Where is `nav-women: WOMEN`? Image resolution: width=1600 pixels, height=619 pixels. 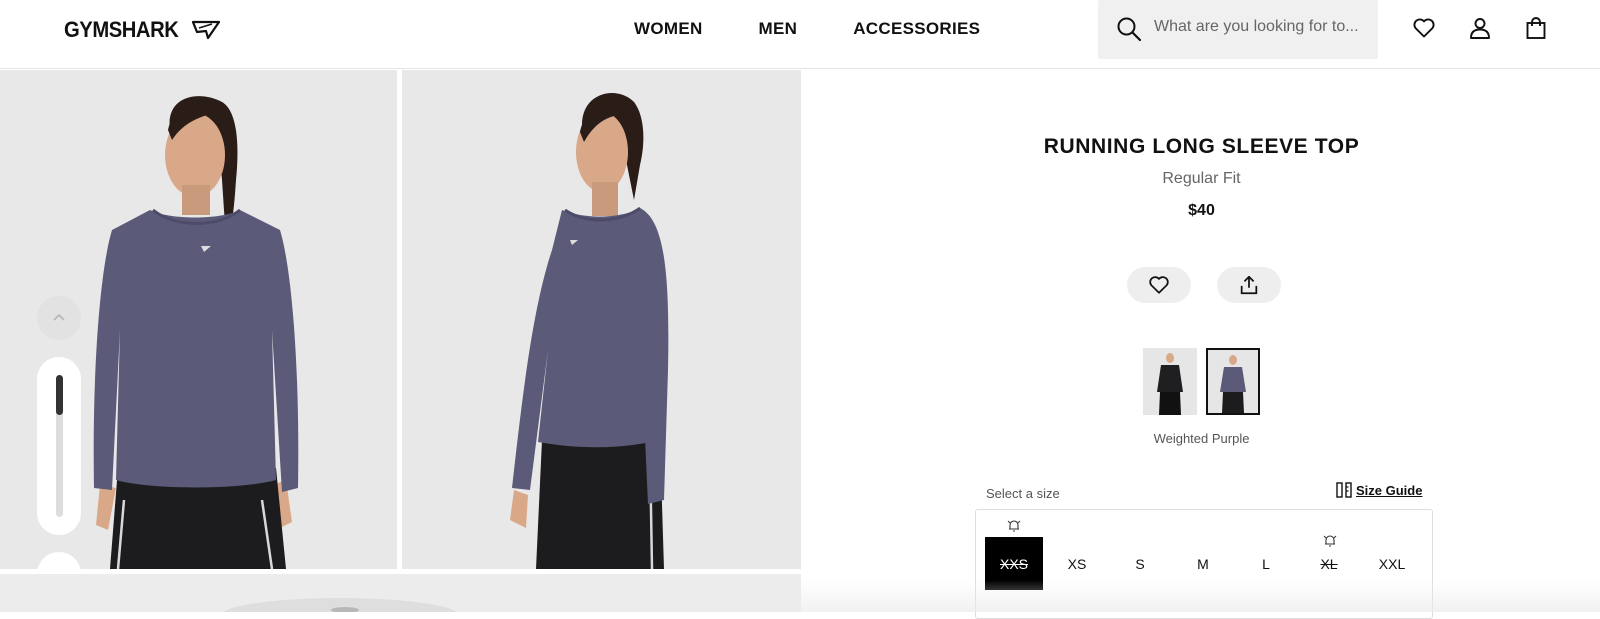
nav-women: WOMEN is located at coordinates (668, 29).